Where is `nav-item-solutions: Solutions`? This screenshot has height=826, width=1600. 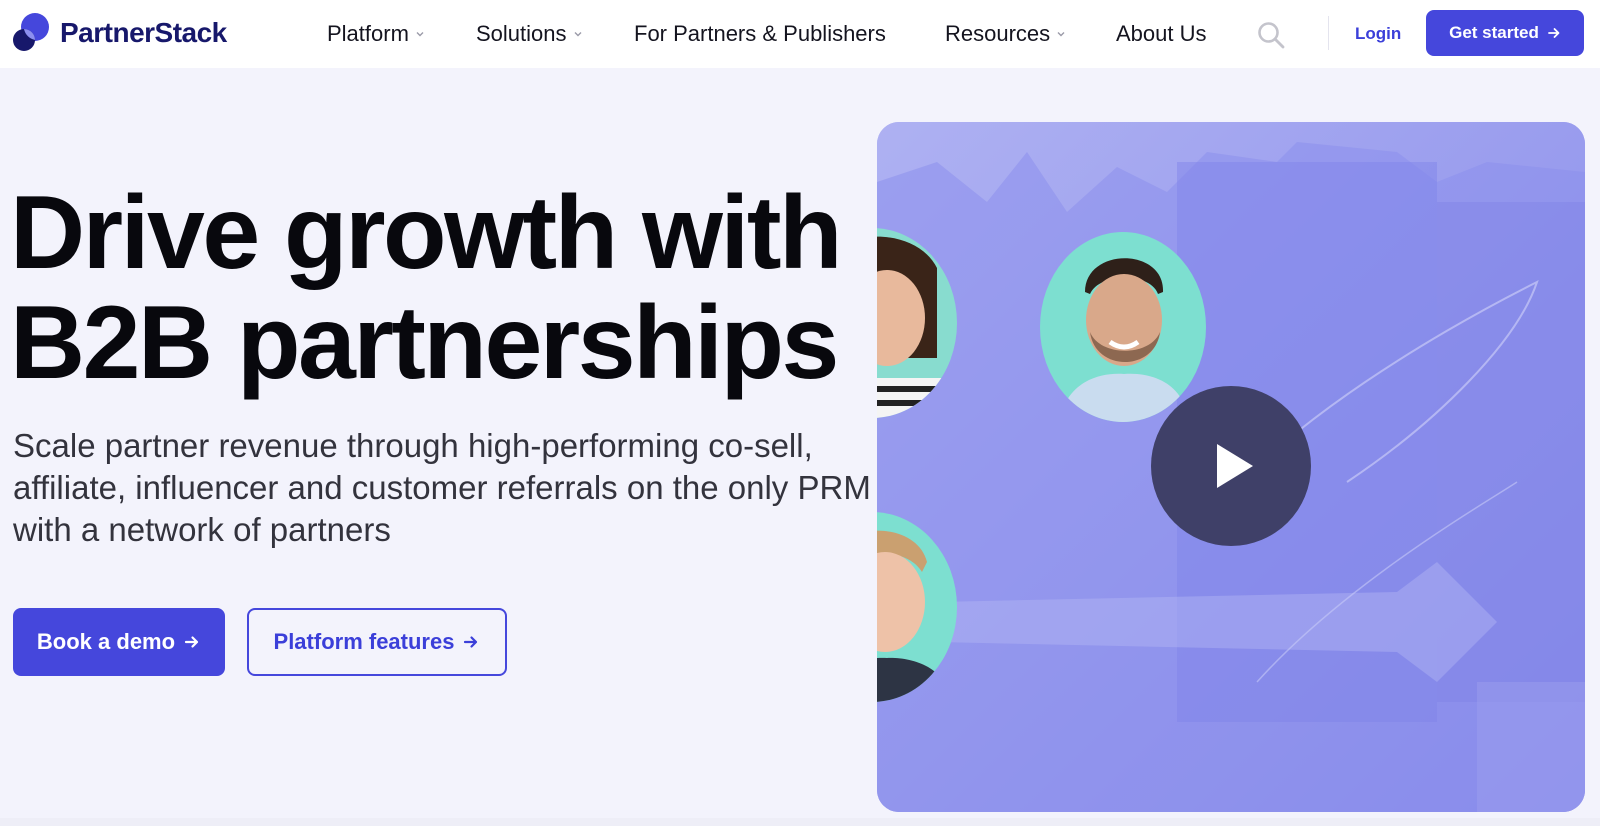
nav-item-solutions: Solutions is located at coordinates (529, 34).